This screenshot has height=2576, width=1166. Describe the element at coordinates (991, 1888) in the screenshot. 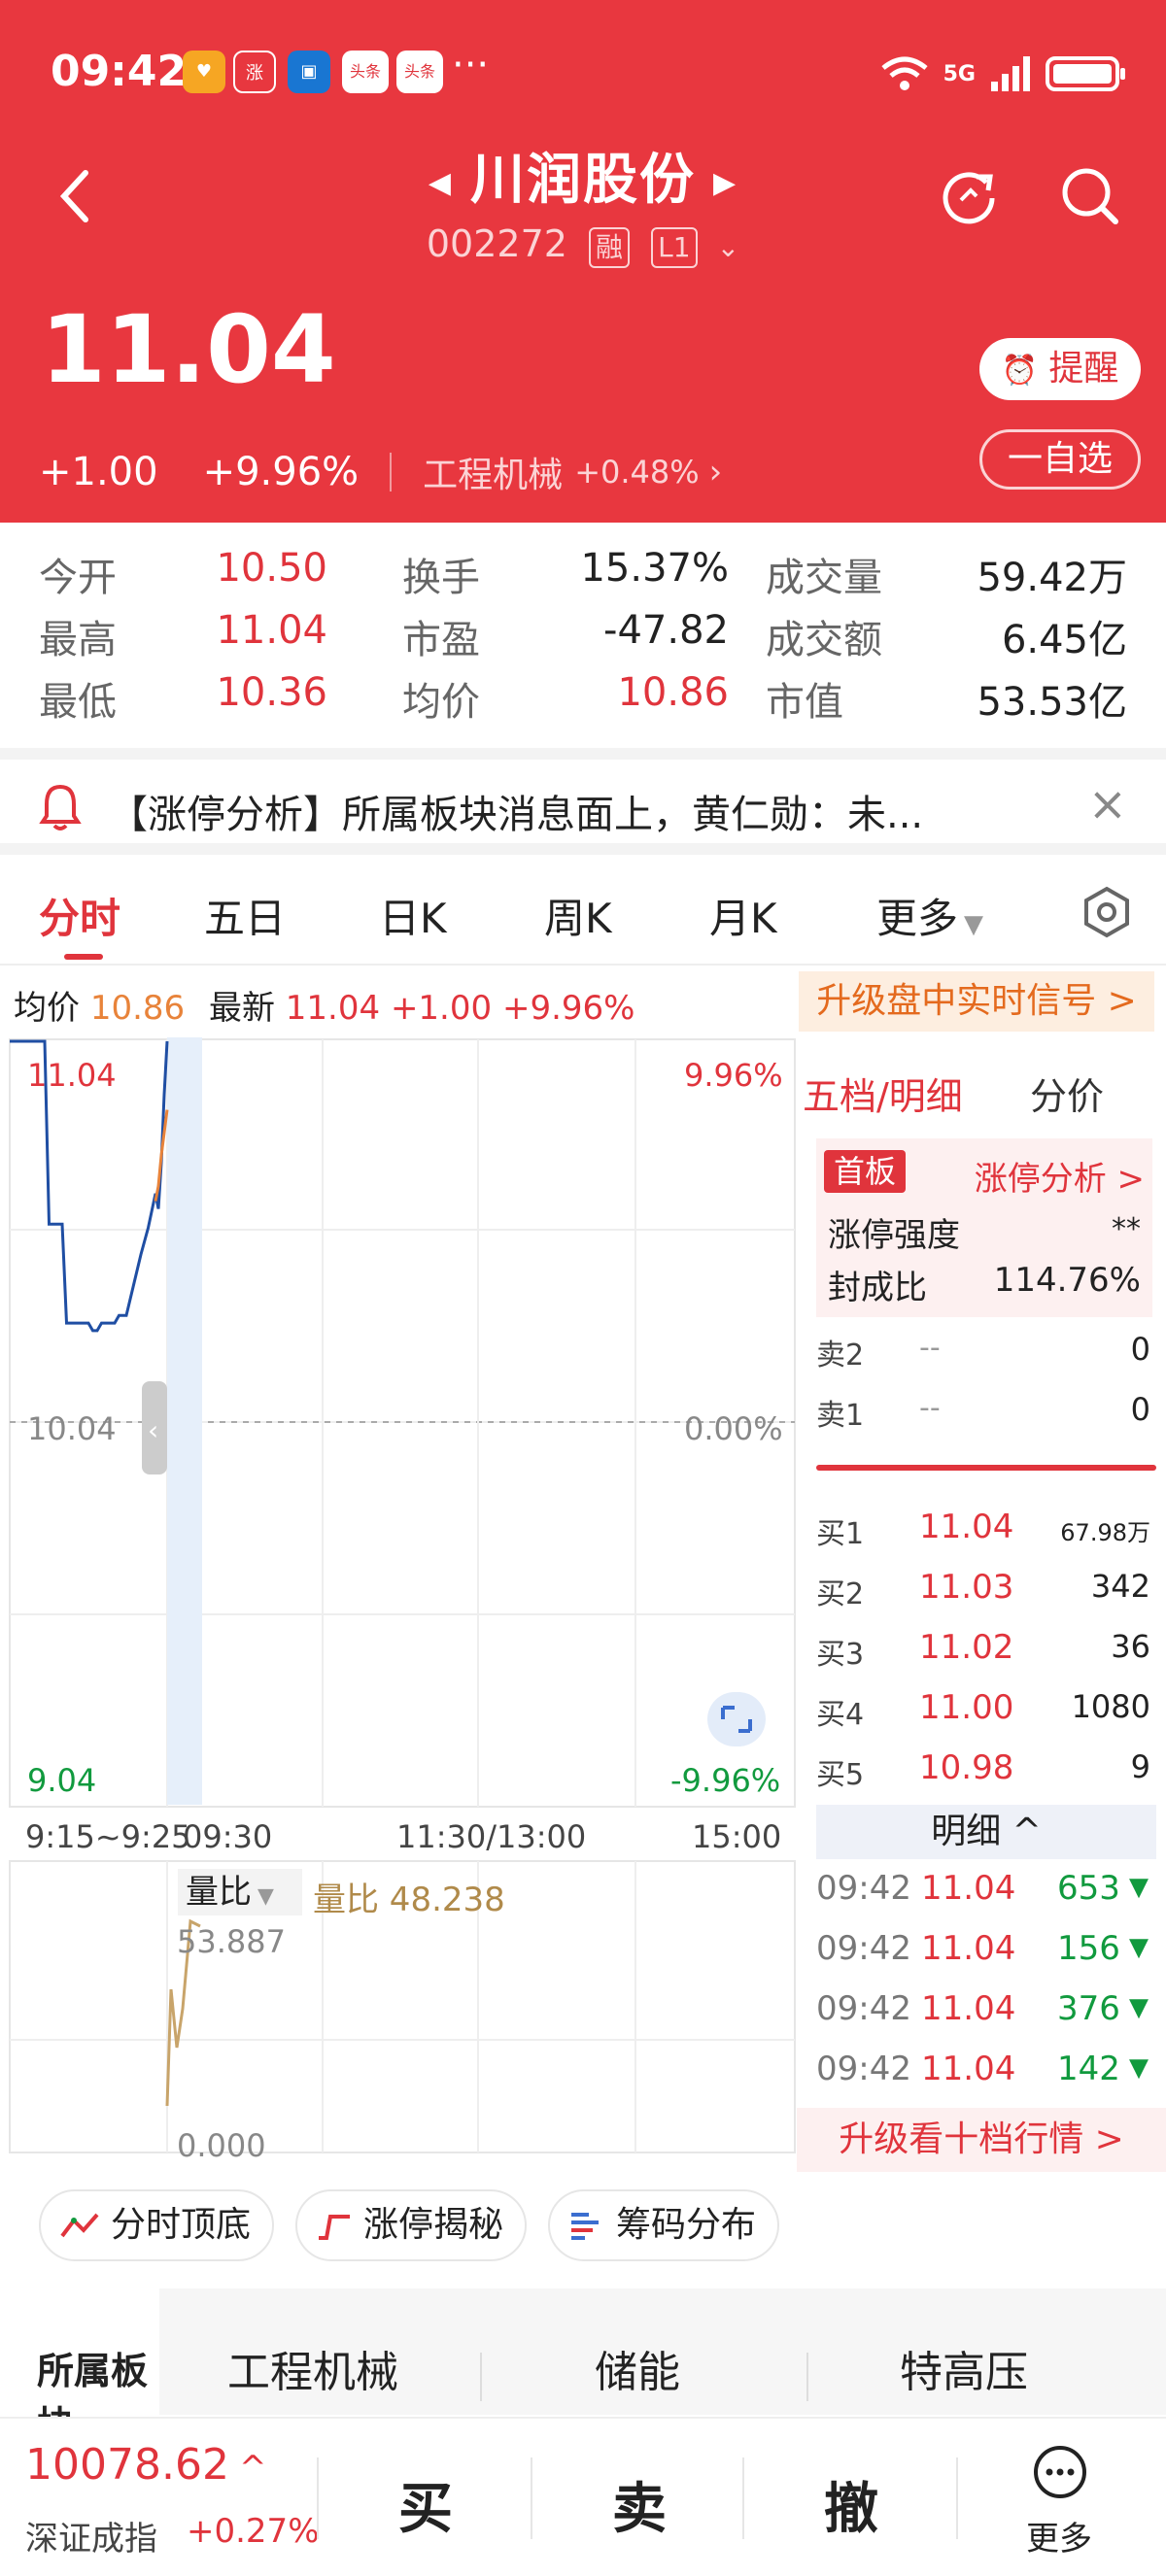

I see `tick-row: 09:42 11.04 653 ▼` at that location.